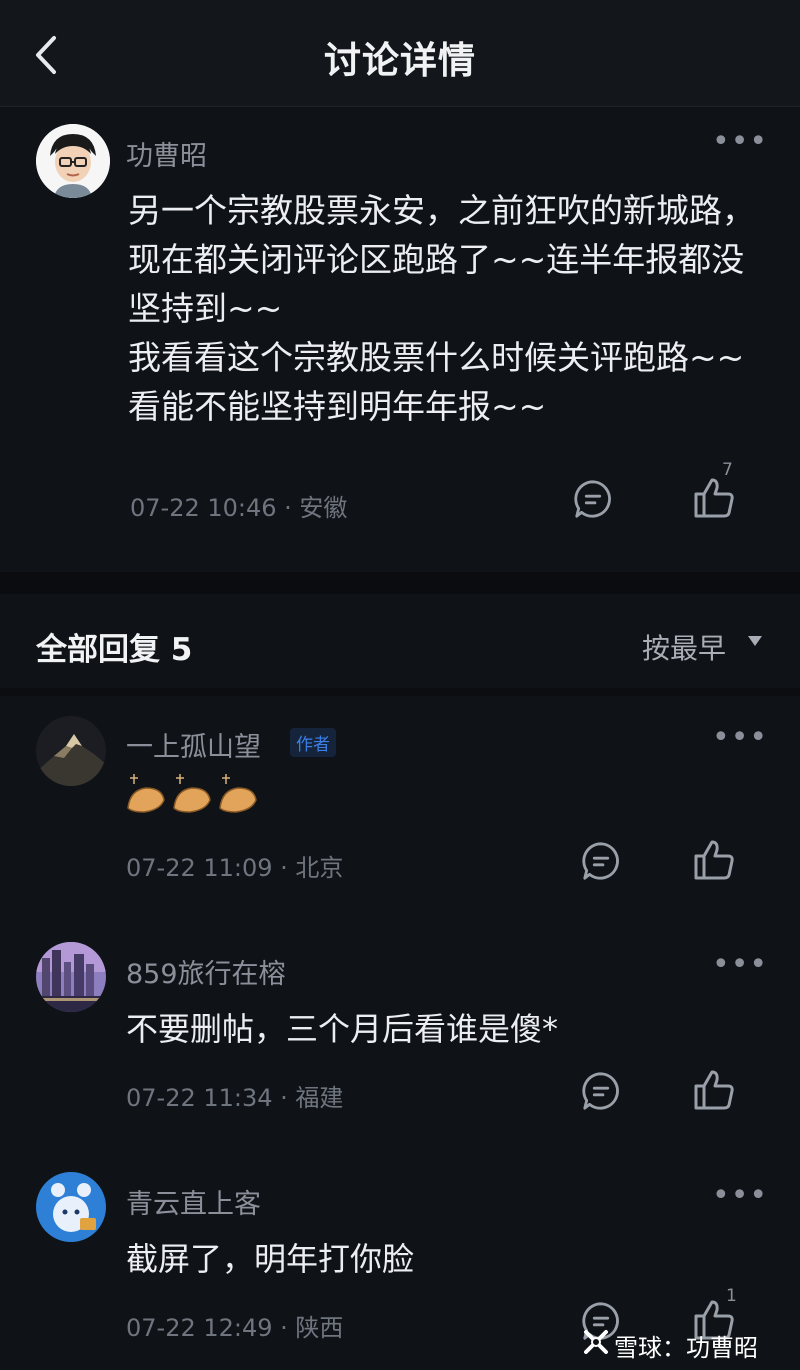 The width and height of the screenshot is (800, 1370). I want to click on reply-author-name: 一上孤山望, so click(193, 744).